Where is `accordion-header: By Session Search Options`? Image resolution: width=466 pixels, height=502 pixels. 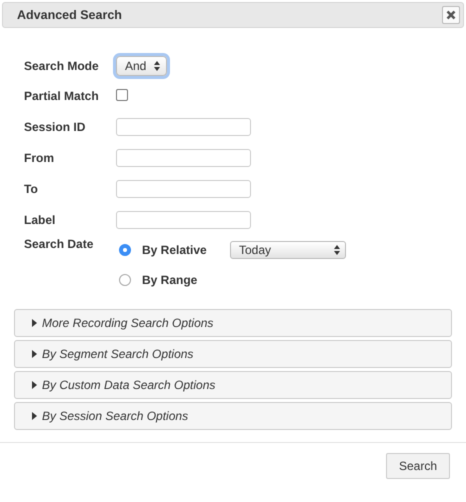
accordion-header: By Session Search Options is located at coordinates (233, 416).